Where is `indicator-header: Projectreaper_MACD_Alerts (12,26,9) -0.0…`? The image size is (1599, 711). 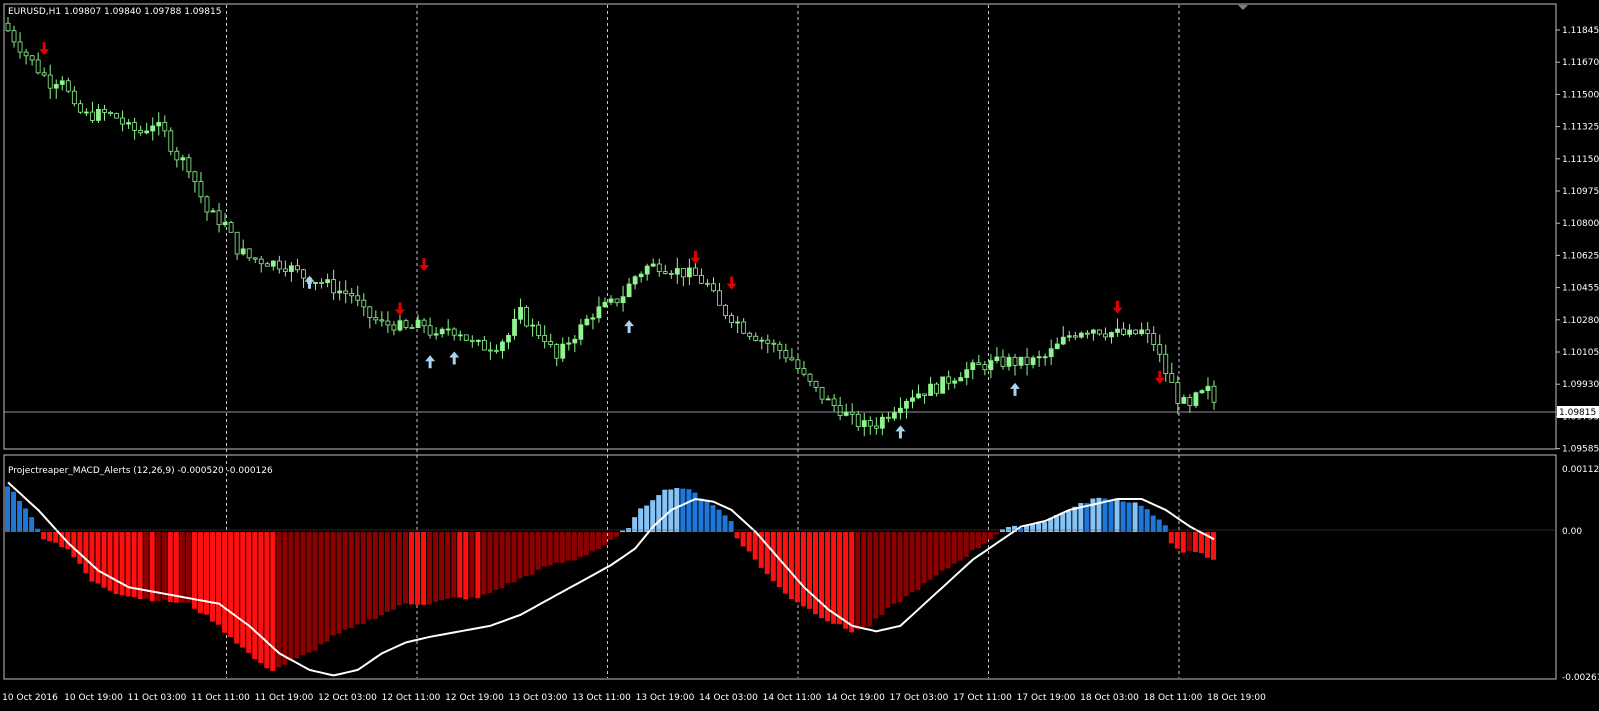
indicator-header: Projectreaper_MACD_Alerts (12,26,9) -0.0… is located at coordinates (140, 471).